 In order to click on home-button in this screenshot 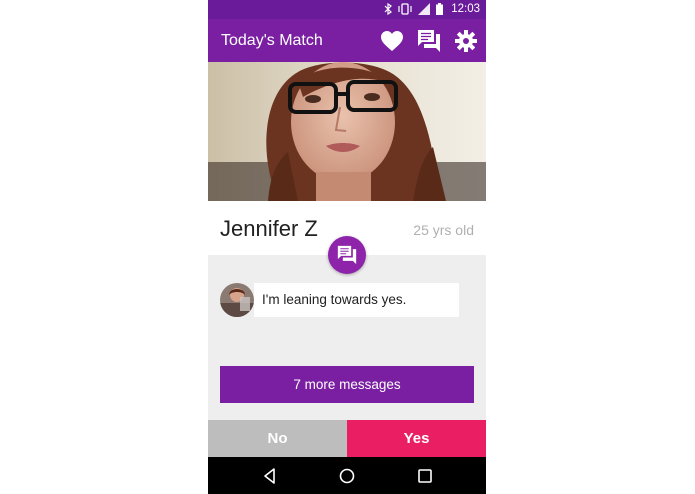, I will do `click(347, 476)`.